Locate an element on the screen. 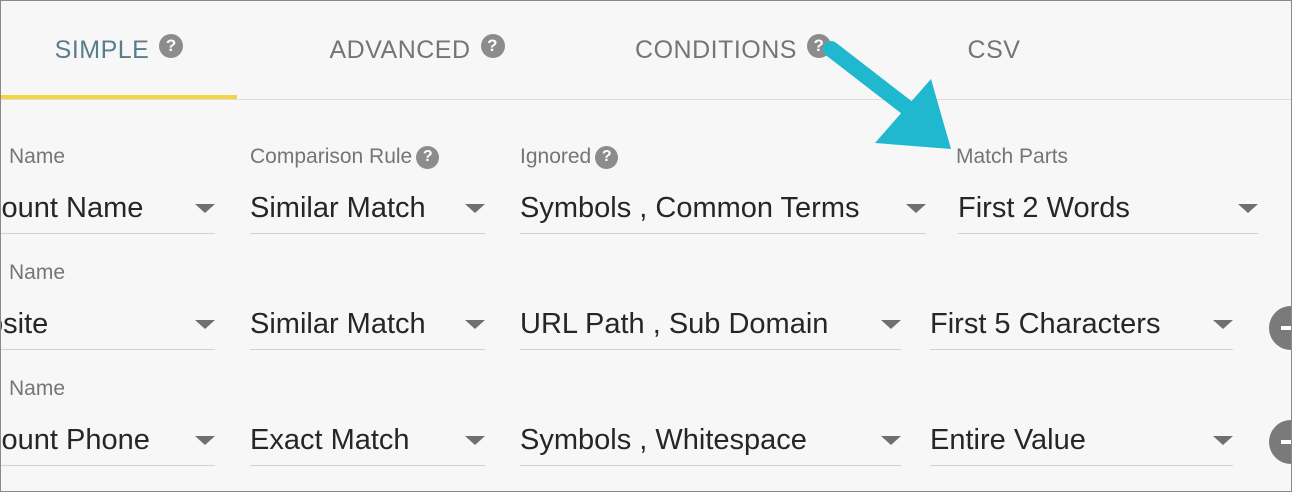  tab-advanced: ADVANCED ? is located at coordinates (417, 50).